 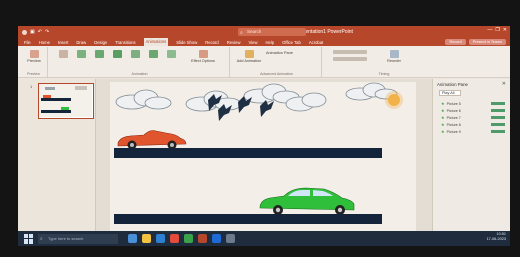 I want to click on advanced-animation-options: Animation Pane, so click(x=291, y=53).